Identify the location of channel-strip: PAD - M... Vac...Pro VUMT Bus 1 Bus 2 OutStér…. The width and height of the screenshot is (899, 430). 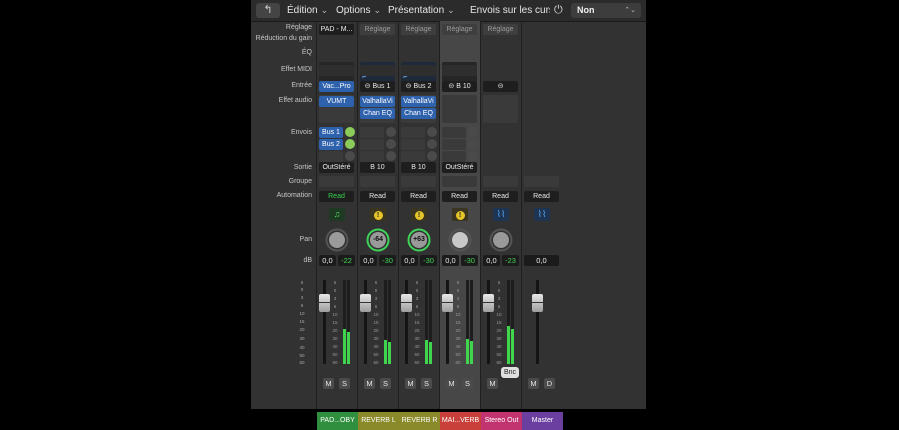
(337, 225).